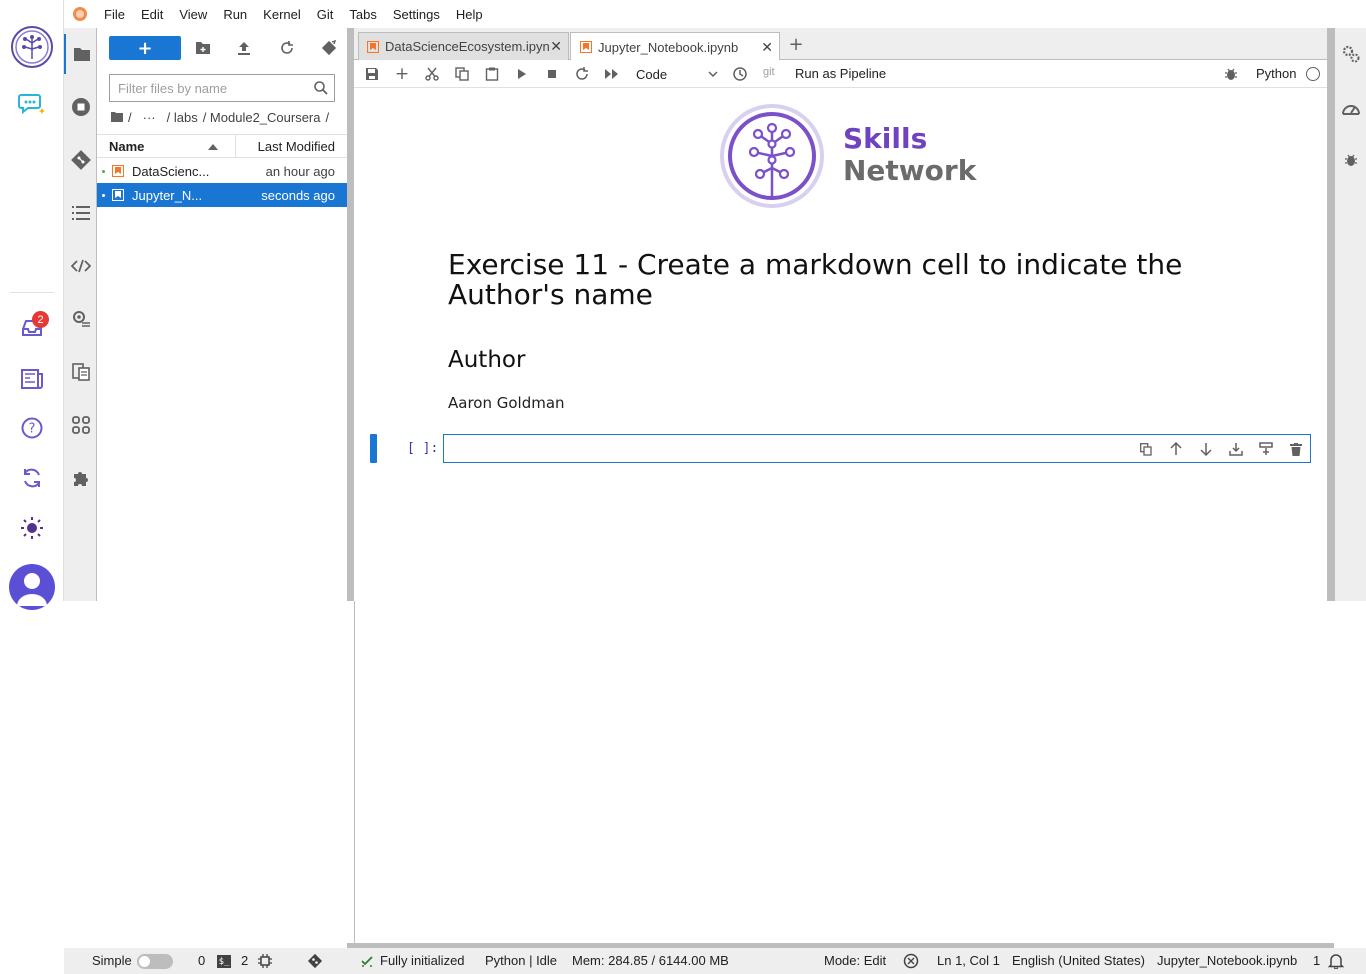 This screenshot has width=1366, height=974. What do you see at coordinates (315, 961) in the screenshot?
I see `git-status-icon` at bounding box center [315, 961].